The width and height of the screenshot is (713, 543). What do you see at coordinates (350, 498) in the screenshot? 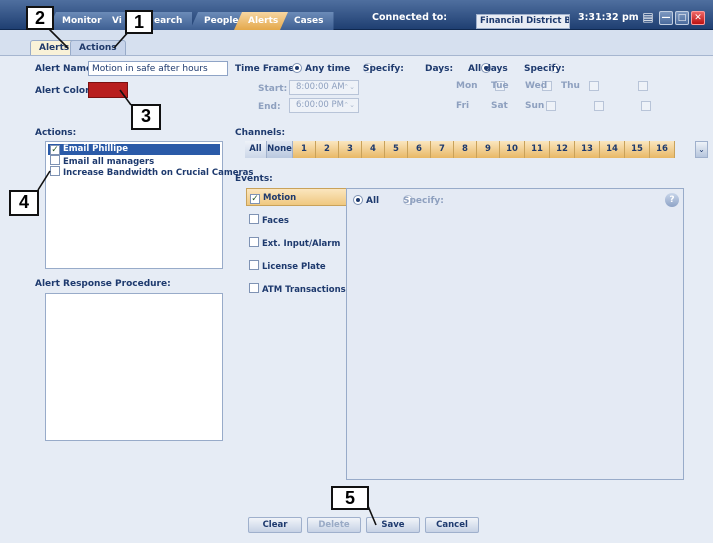
I see `callout-5: 5` at bounding box center [350, 498].